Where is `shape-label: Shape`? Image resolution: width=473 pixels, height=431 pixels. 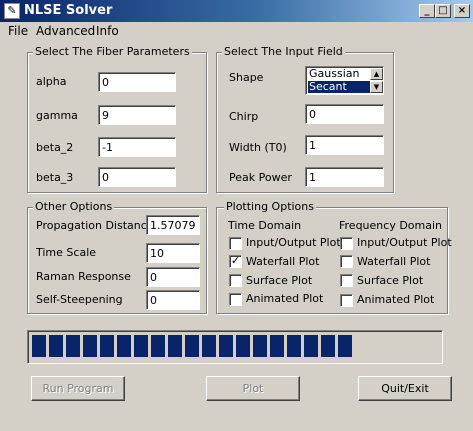 shape-label: Shape is located at coordinates (246, 77).